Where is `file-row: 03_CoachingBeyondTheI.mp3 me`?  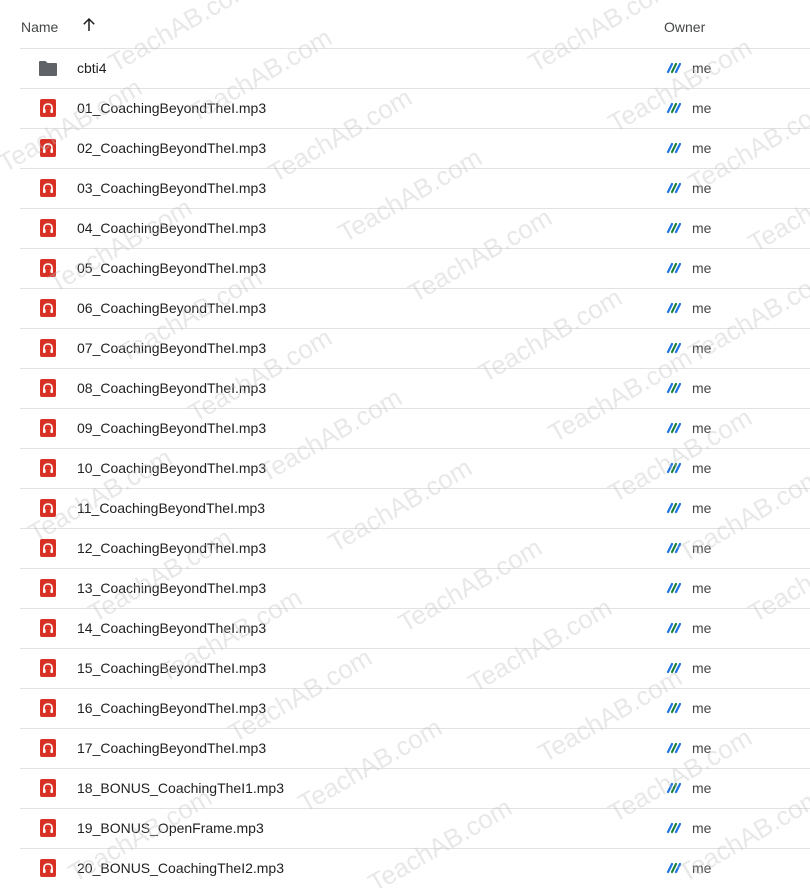 file-row: 03_CoachingBeyondTheI.mp3 me is located at coordinates (405, 188).